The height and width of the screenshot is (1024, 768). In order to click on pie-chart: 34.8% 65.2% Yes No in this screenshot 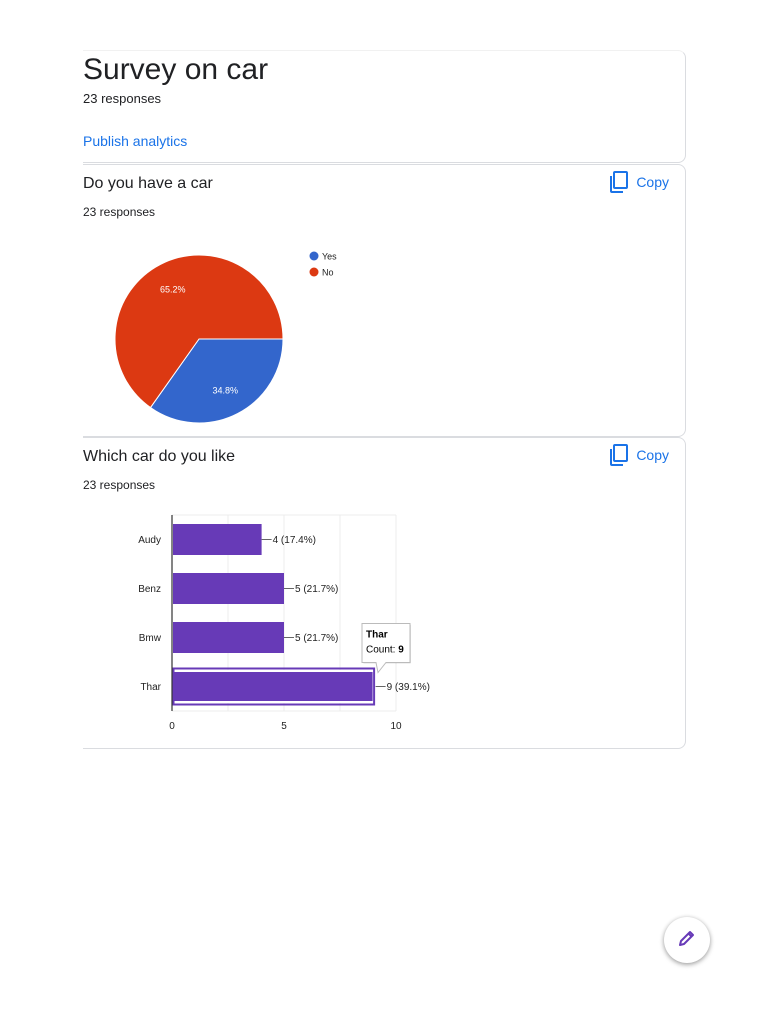, I will do `click(225, 337)`.